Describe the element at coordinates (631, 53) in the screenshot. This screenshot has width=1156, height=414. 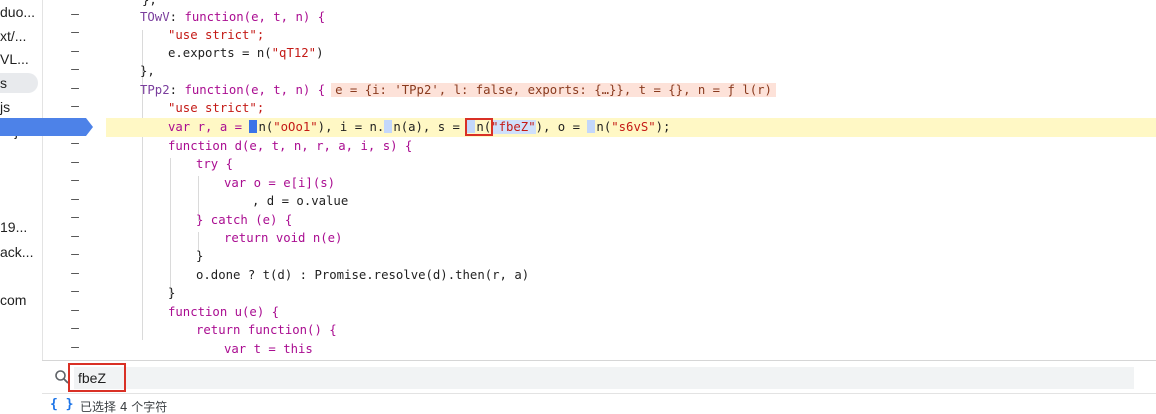
I see `code-line: e.exports = n("qT12")` at that location.